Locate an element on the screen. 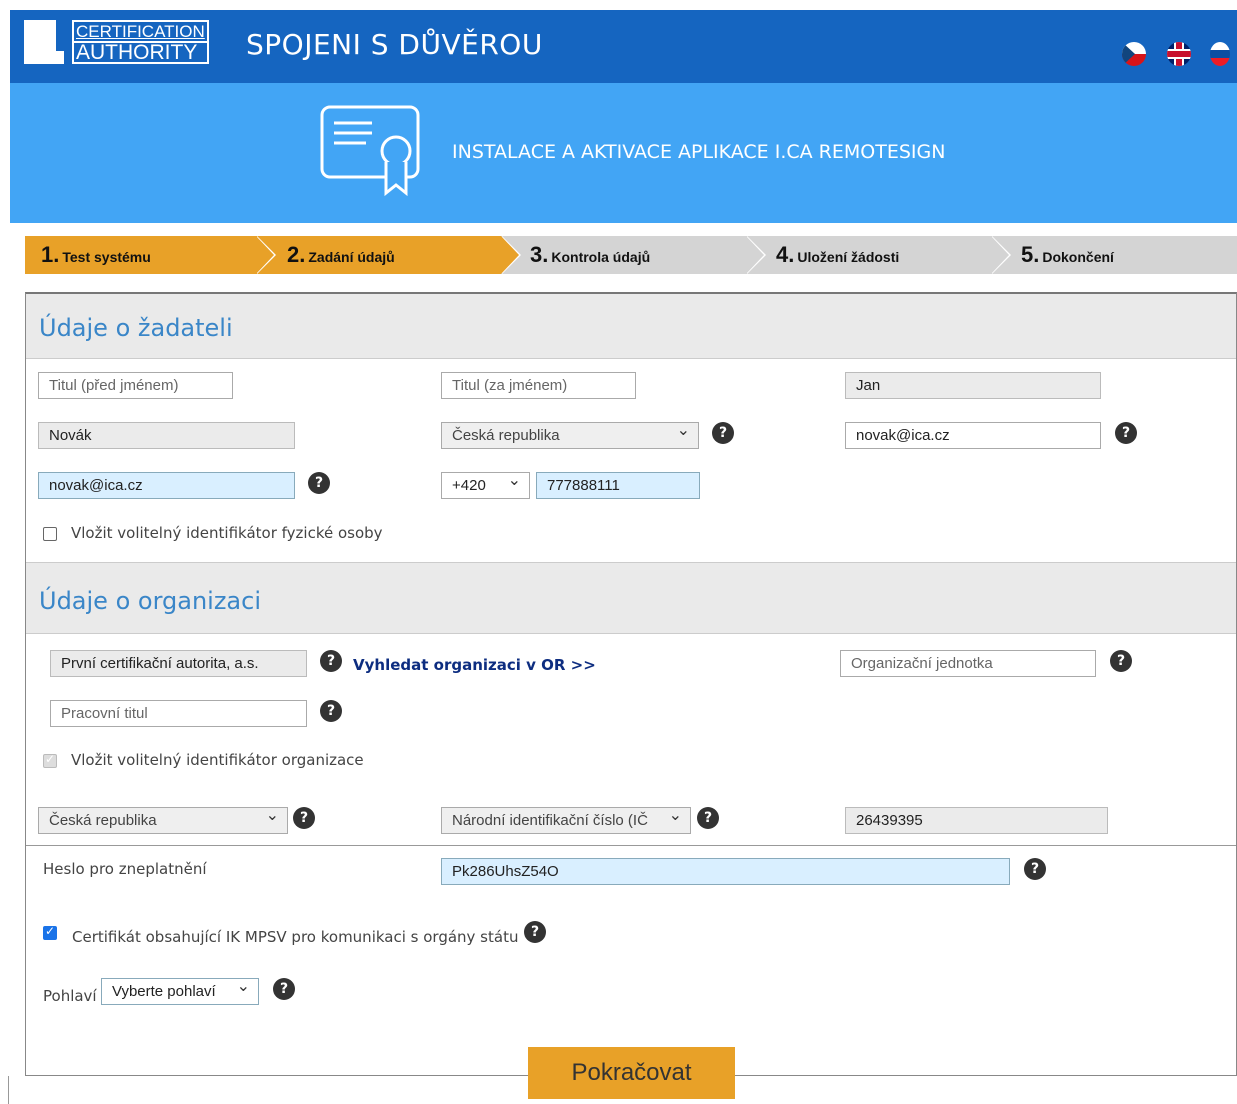 The width and height of the screenshot is (1237, 1104). phone-field: 777888111 is located at coordinates (618, 485).